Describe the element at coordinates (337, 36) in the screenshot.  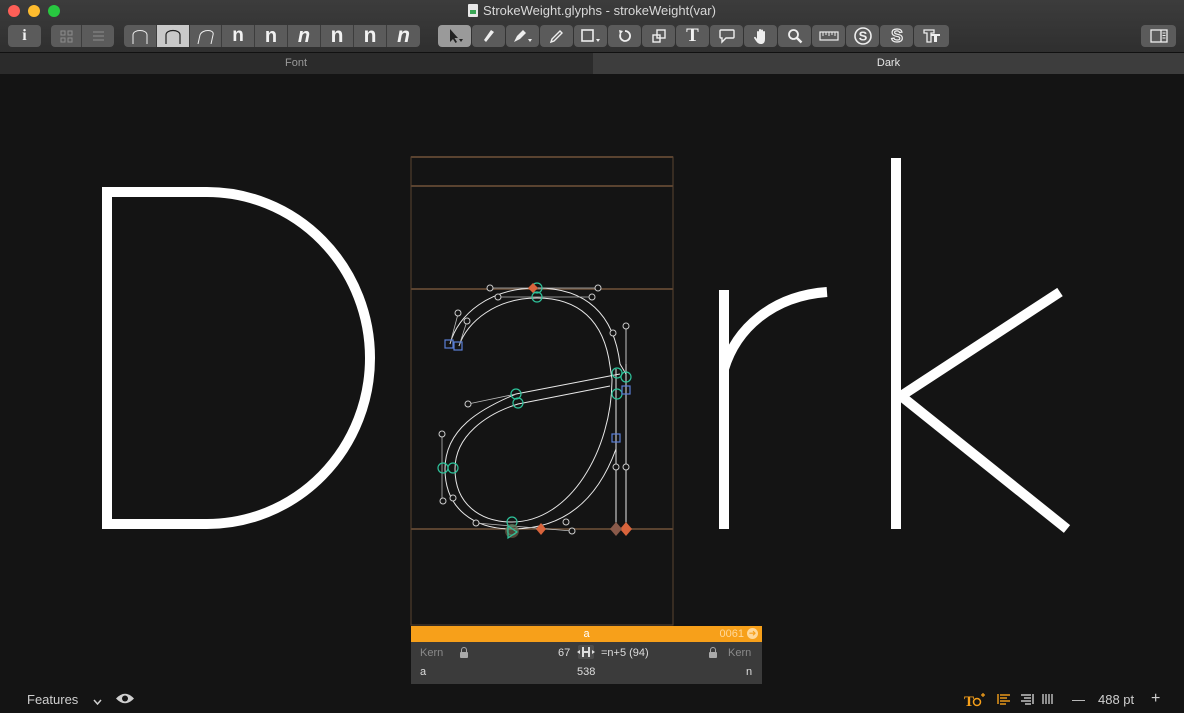
I see `weight-preview-4: n` at that location.